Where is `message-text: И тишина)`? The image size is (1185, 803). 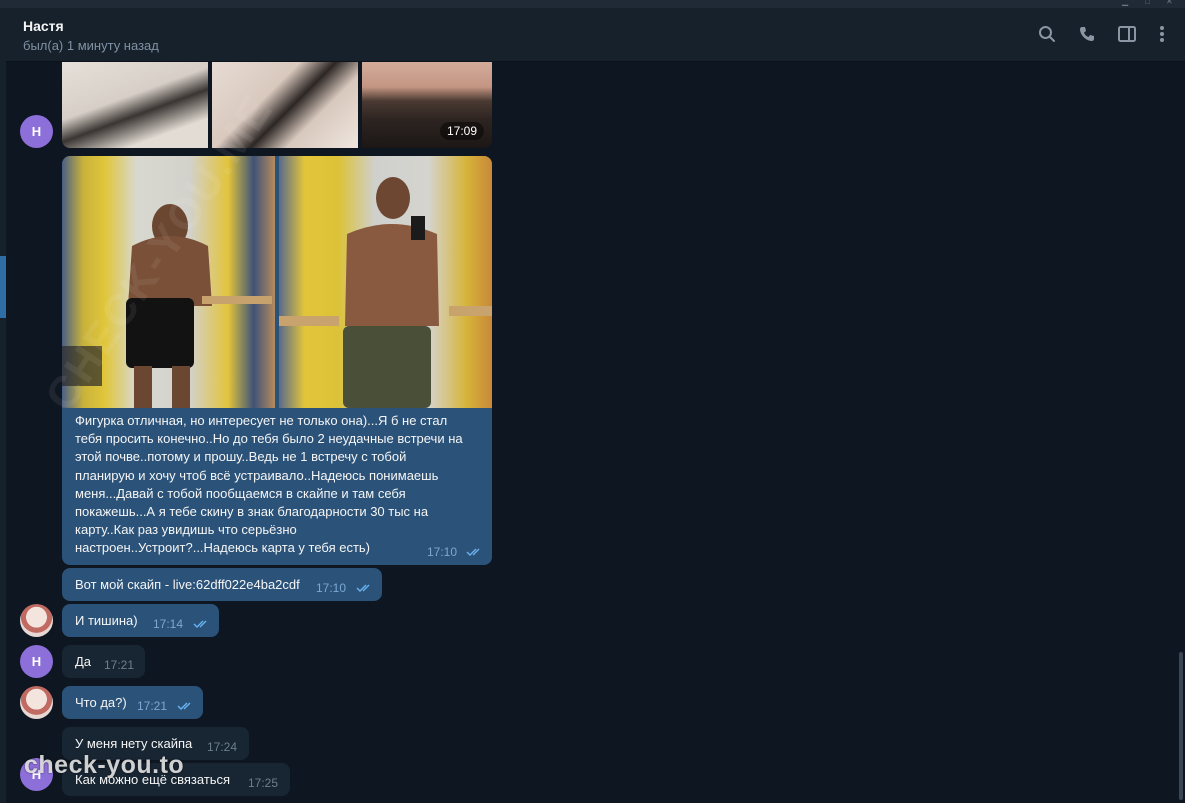 message-text: И тишина) is located at coordinates (106, 620).